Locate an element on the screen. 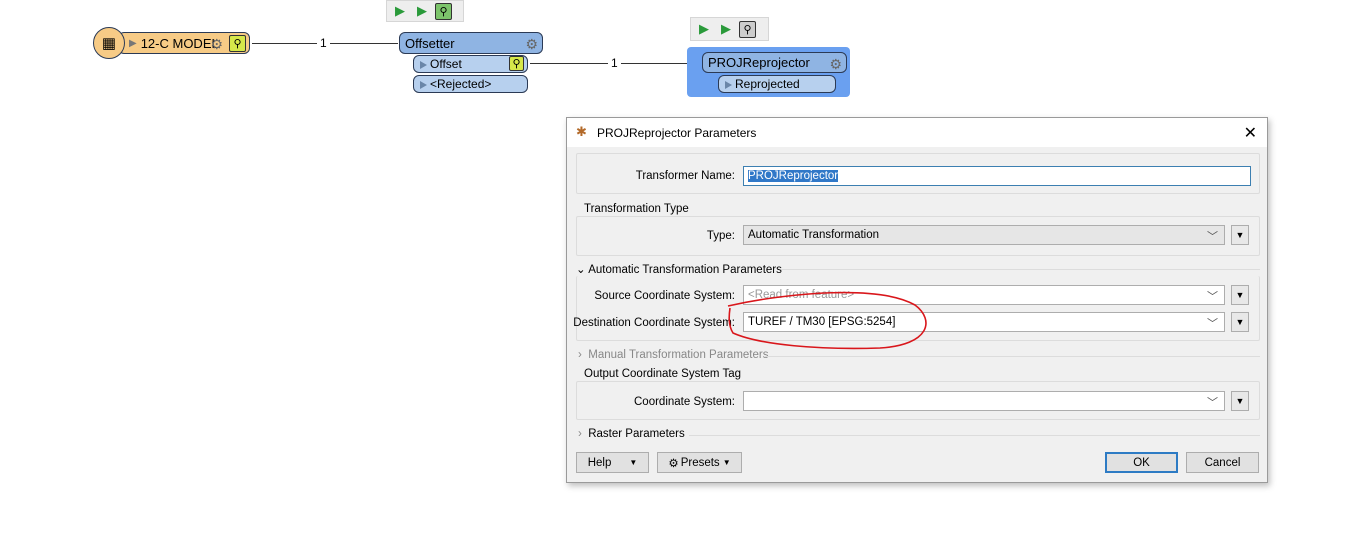 The height and width of the screenshot is (544, 1353). red-annotation is located at coordinates (827, 320).